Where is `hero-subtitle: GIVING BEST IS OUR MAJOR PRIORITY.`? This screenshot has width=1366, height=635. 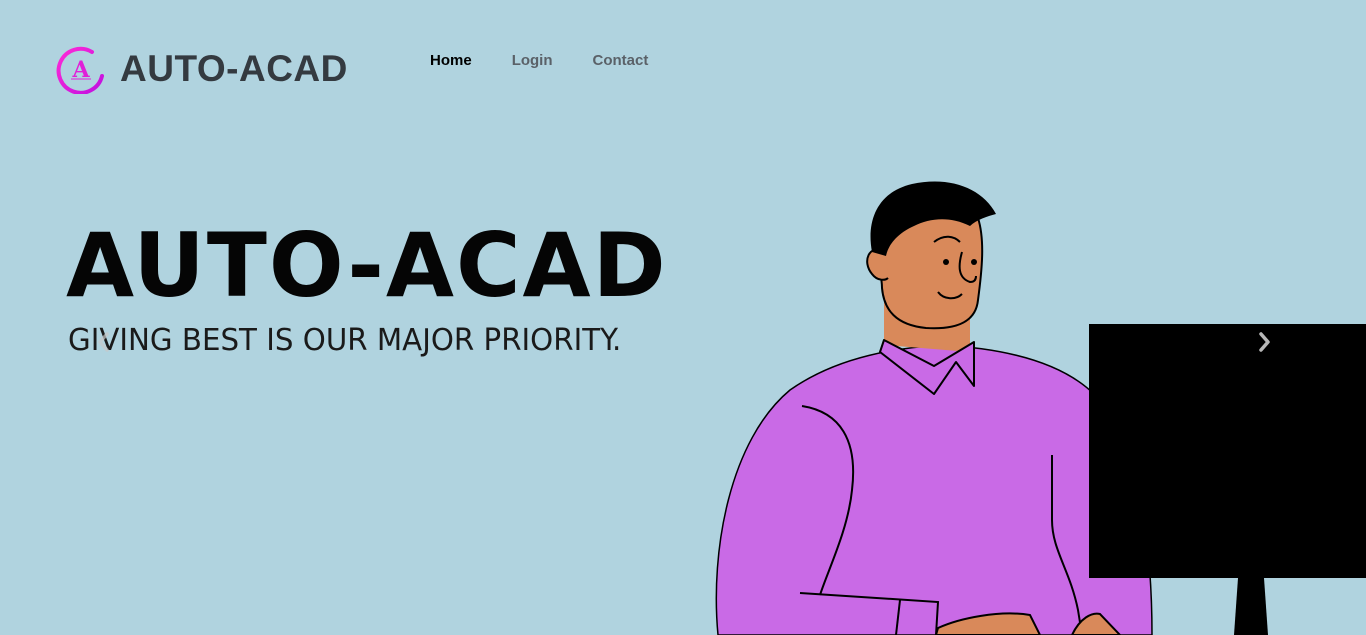
hero-subtitle: GIVING BEST IS OUR MAJOR PRIORITY. is located at coordinates (345, 340).